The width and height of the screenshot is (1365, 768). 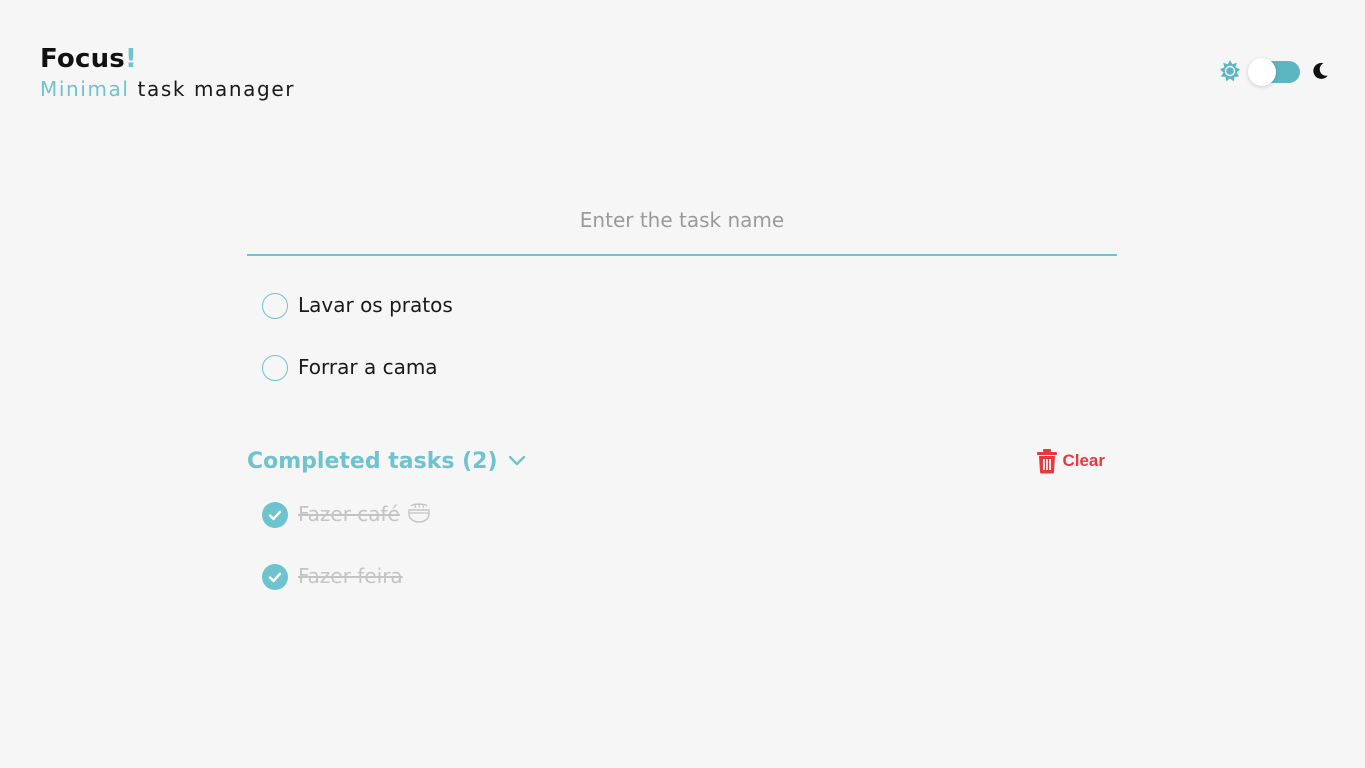 I want to click on task-input-container, so click(x=682, y=226).